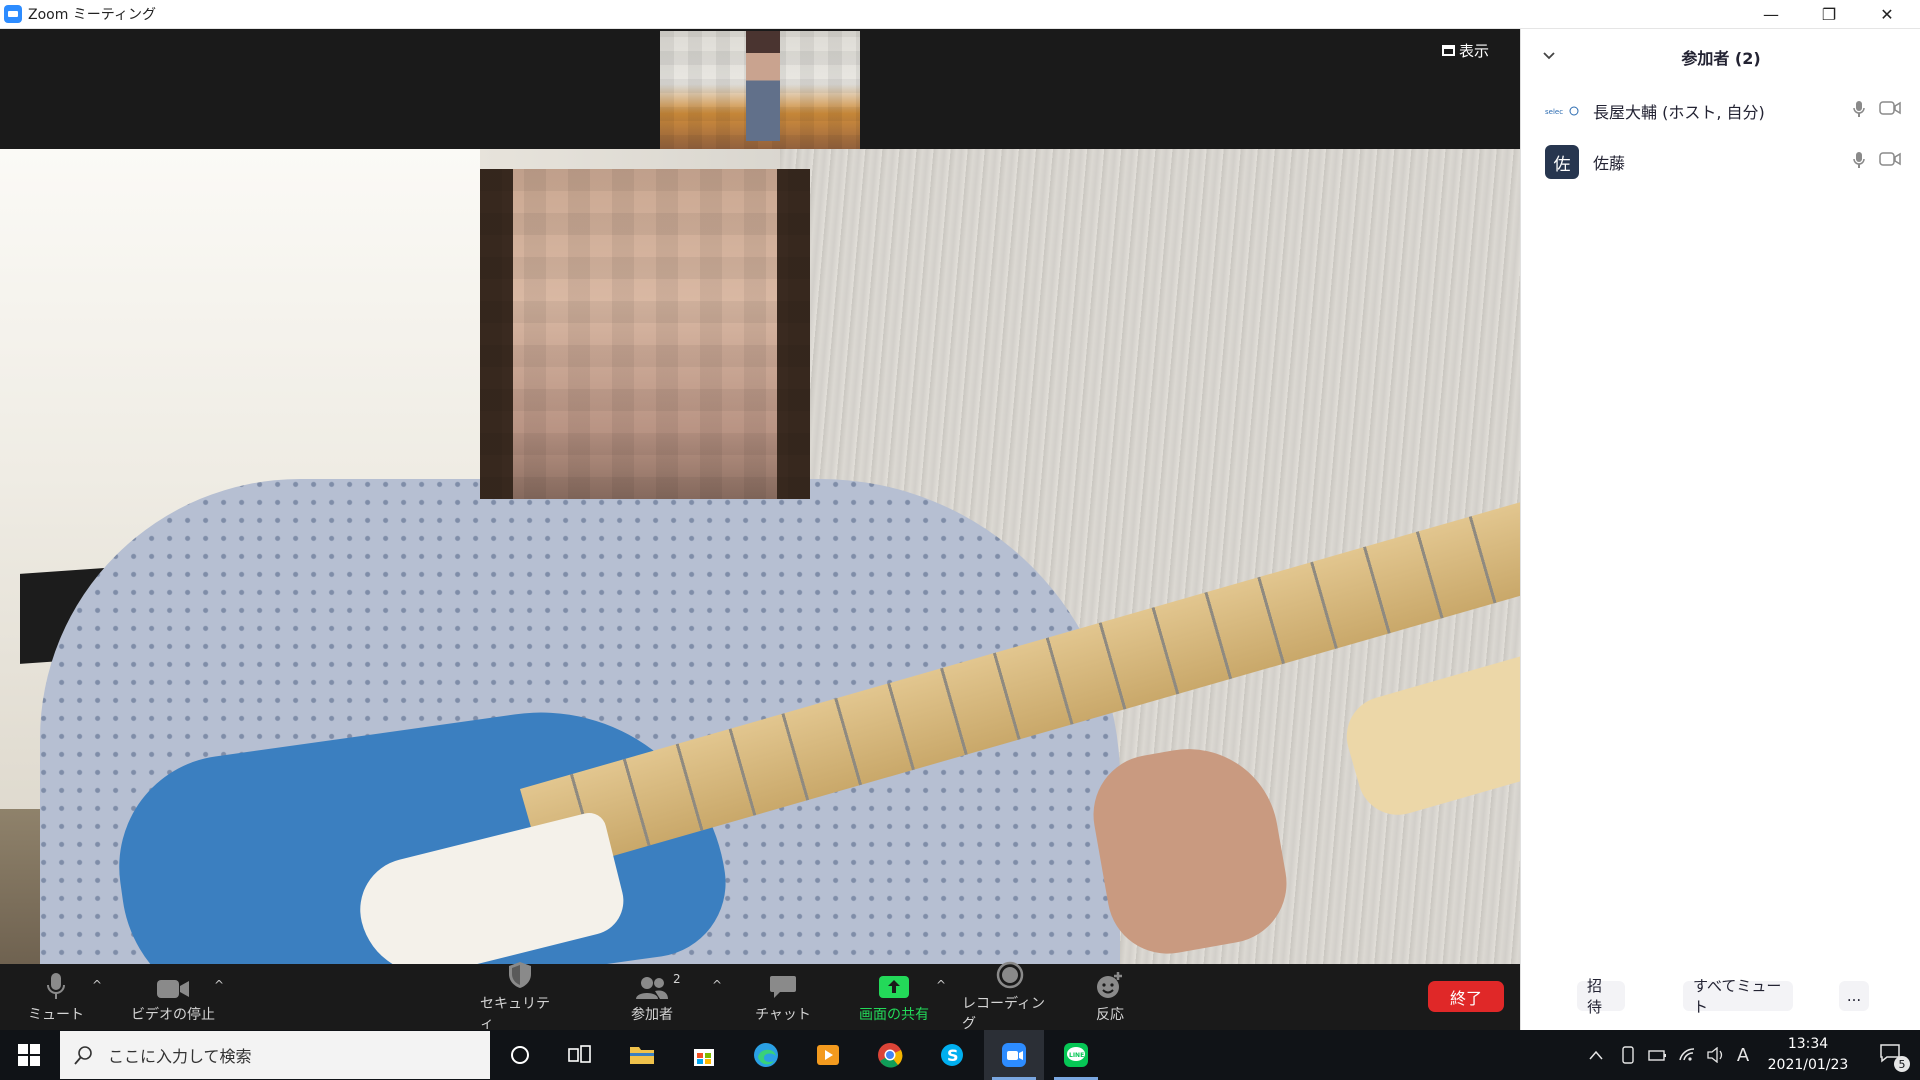 The height and width of the screenshot is (1080, 1920). Describe the element at coordinates (828, 1055) in the screenshot. I see `media-player-icon` at that location.